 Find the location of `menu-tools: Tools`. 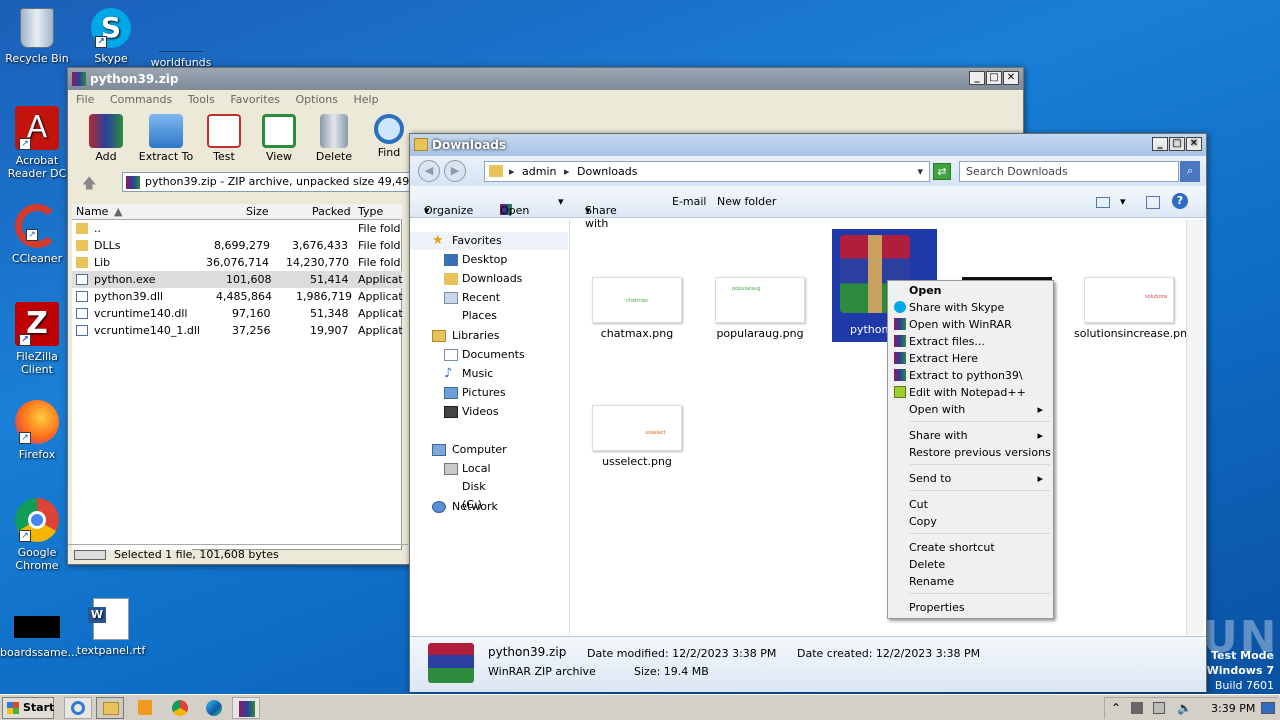

menu-tools: Tools is located at coordinates (201, 99).